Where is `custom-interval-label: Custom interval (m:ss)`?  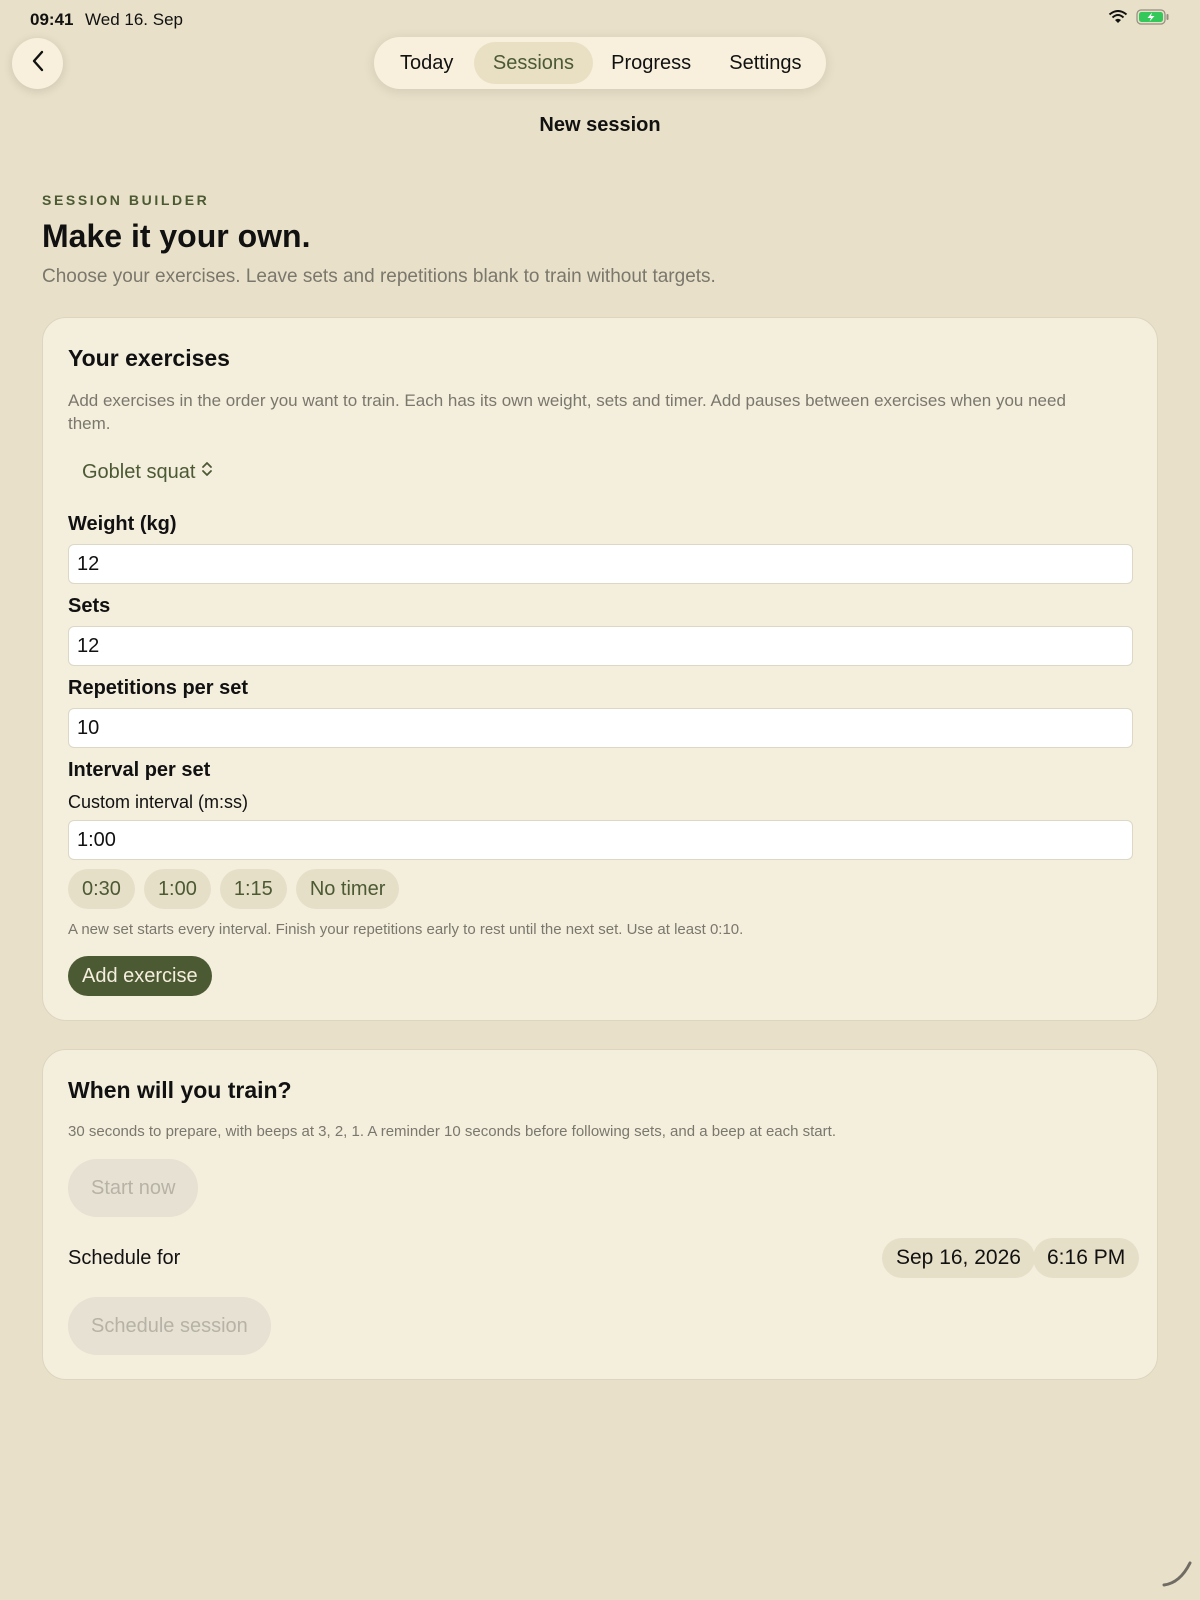
custom-interval-label: Custom interval (m:ss) is located at coordinates (158, 802).